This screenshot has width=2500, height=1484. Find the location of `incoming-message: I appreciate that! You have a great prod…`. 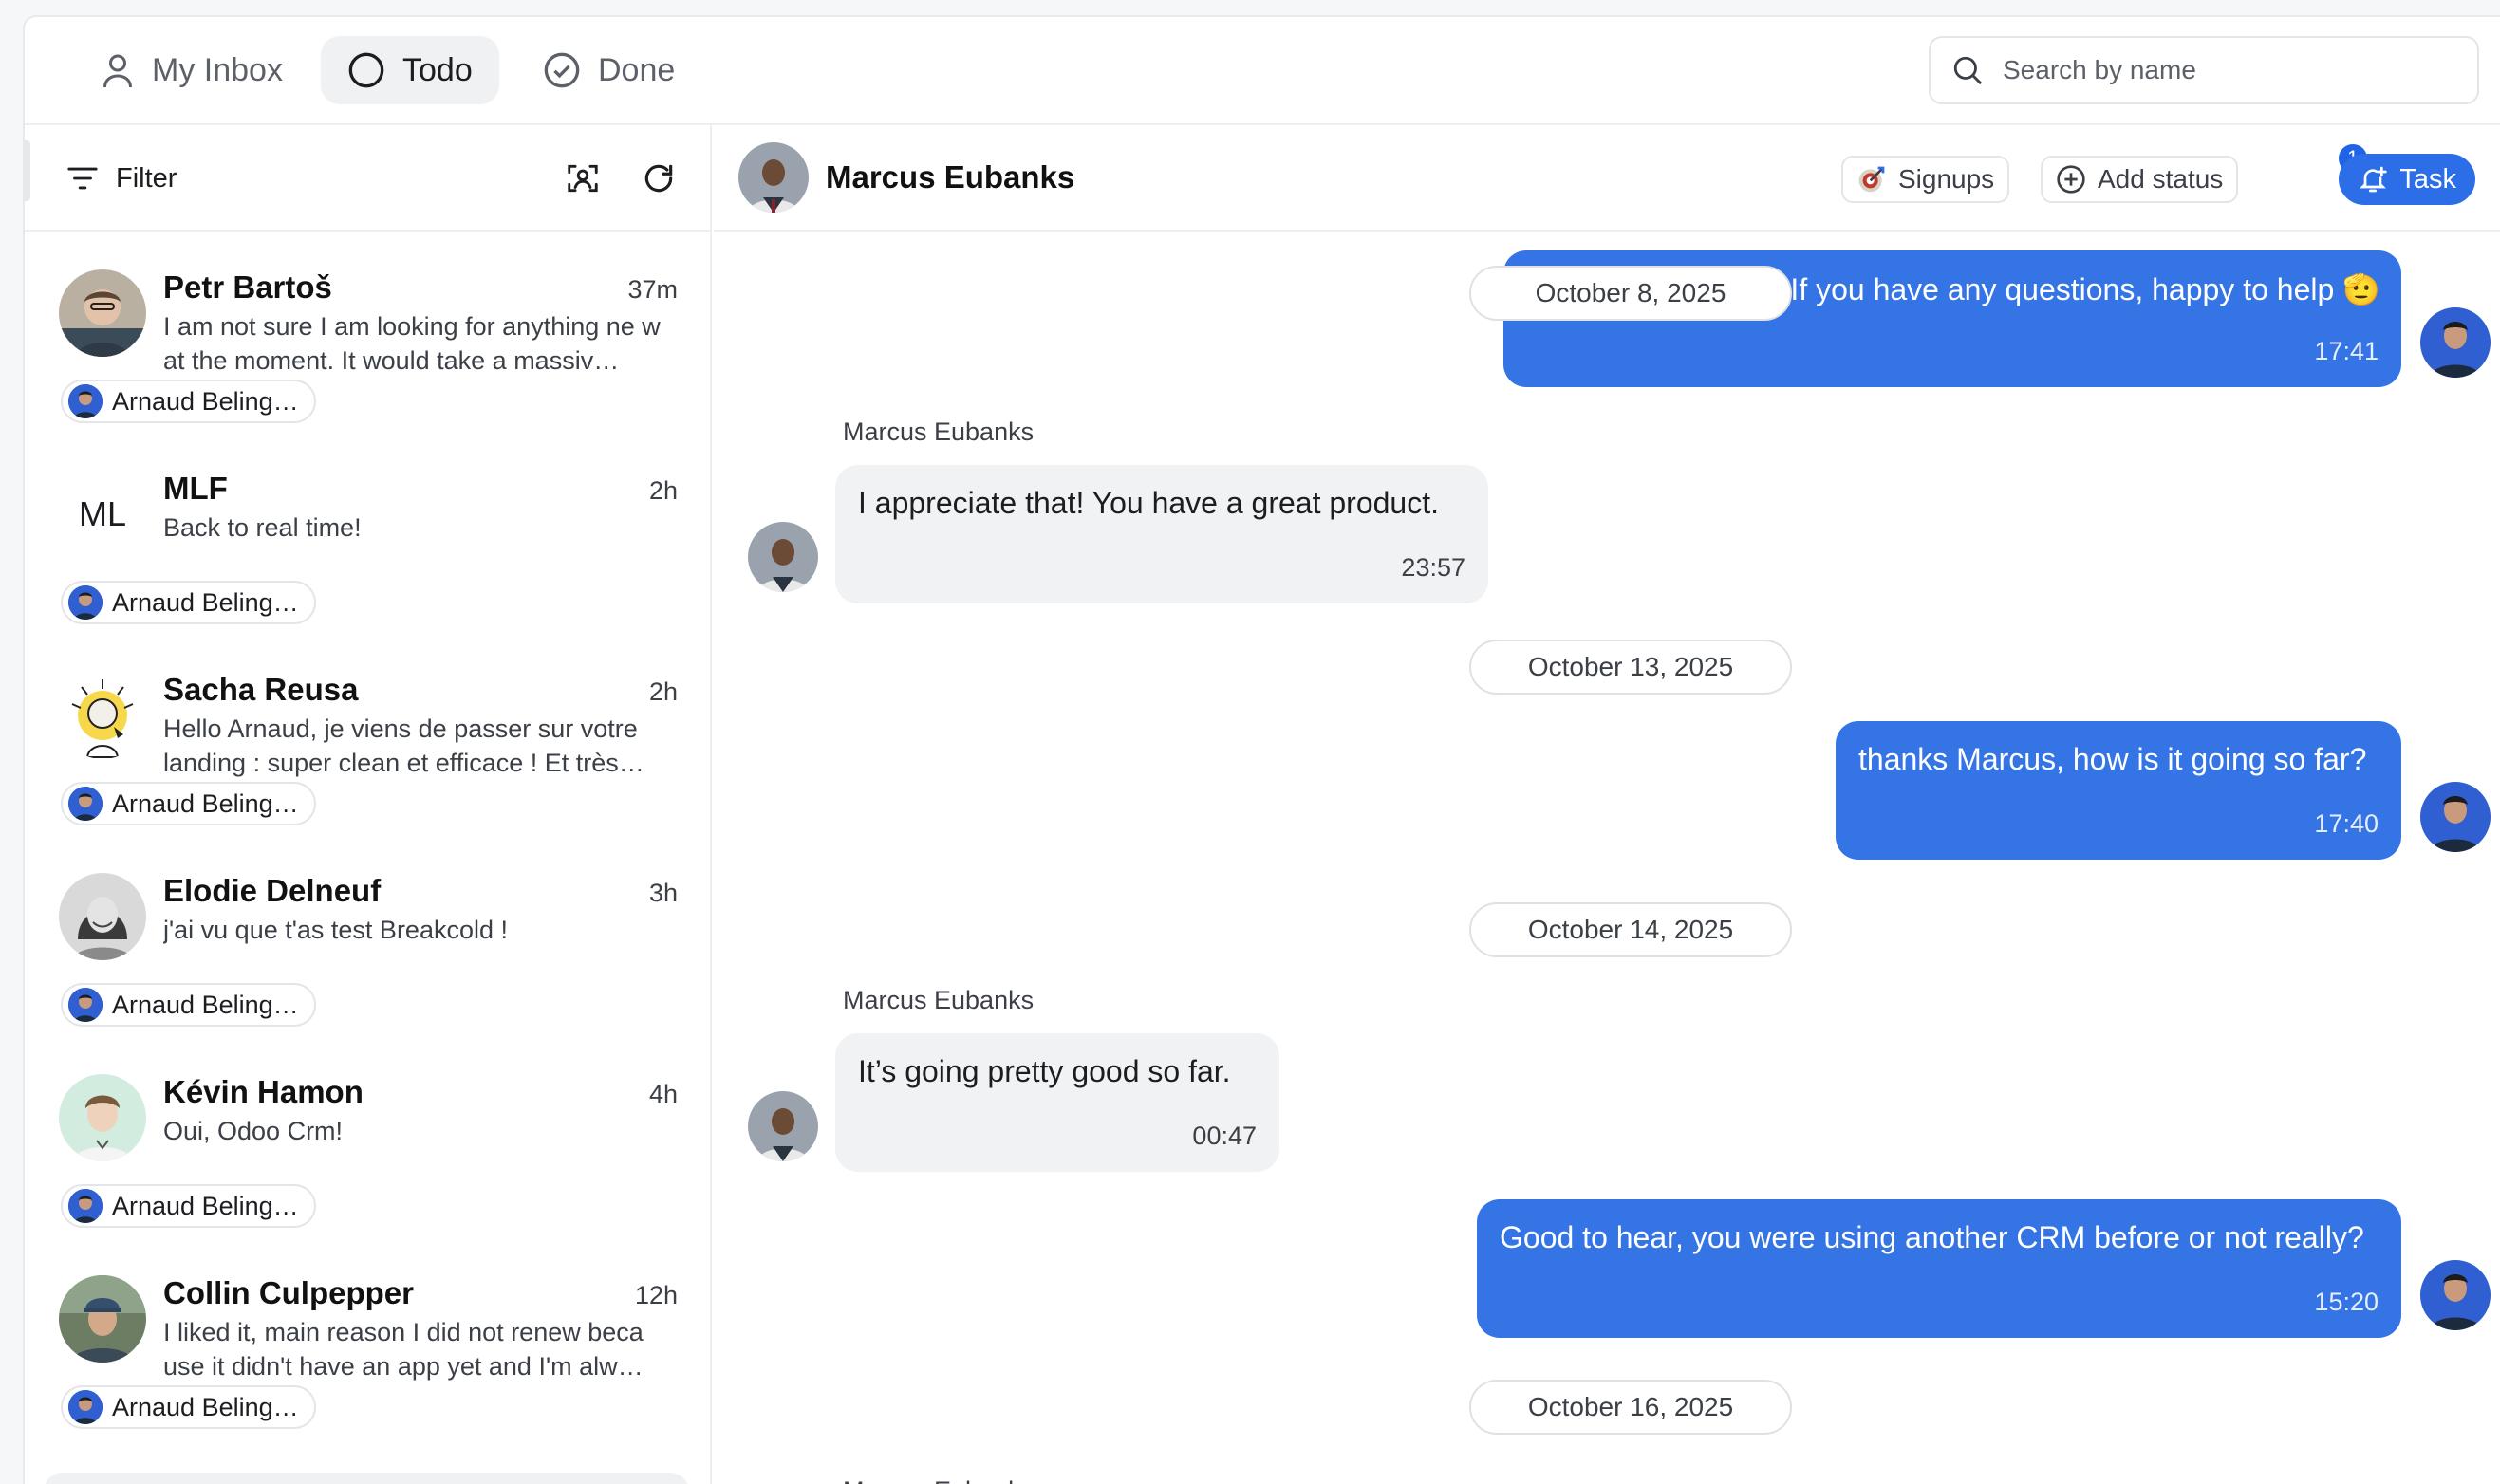

incoming-message: I appreciate that! You have a great prod… is located at coordinates (1162, 534).